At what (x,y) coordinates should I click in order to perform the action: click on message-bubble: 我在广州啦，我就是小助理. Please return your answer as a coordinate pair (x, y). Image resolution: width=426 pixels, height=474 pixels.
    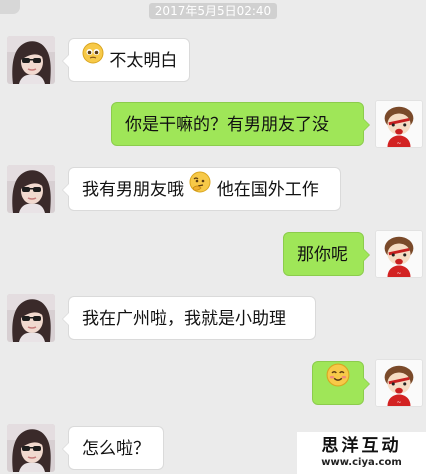
    Looking at the image, I should click on (189, 318).